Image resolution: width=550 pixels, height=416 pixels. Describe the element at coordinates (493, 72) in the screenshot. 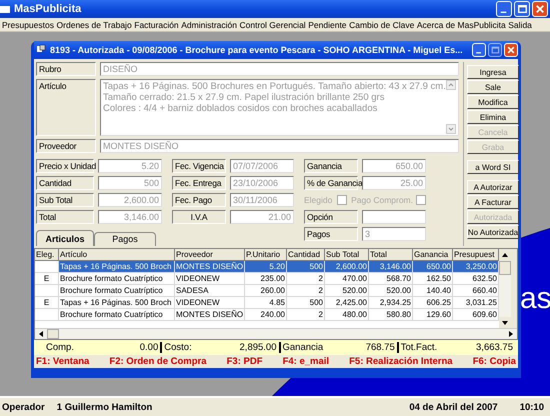

I see `button: Ingresa` at that location.